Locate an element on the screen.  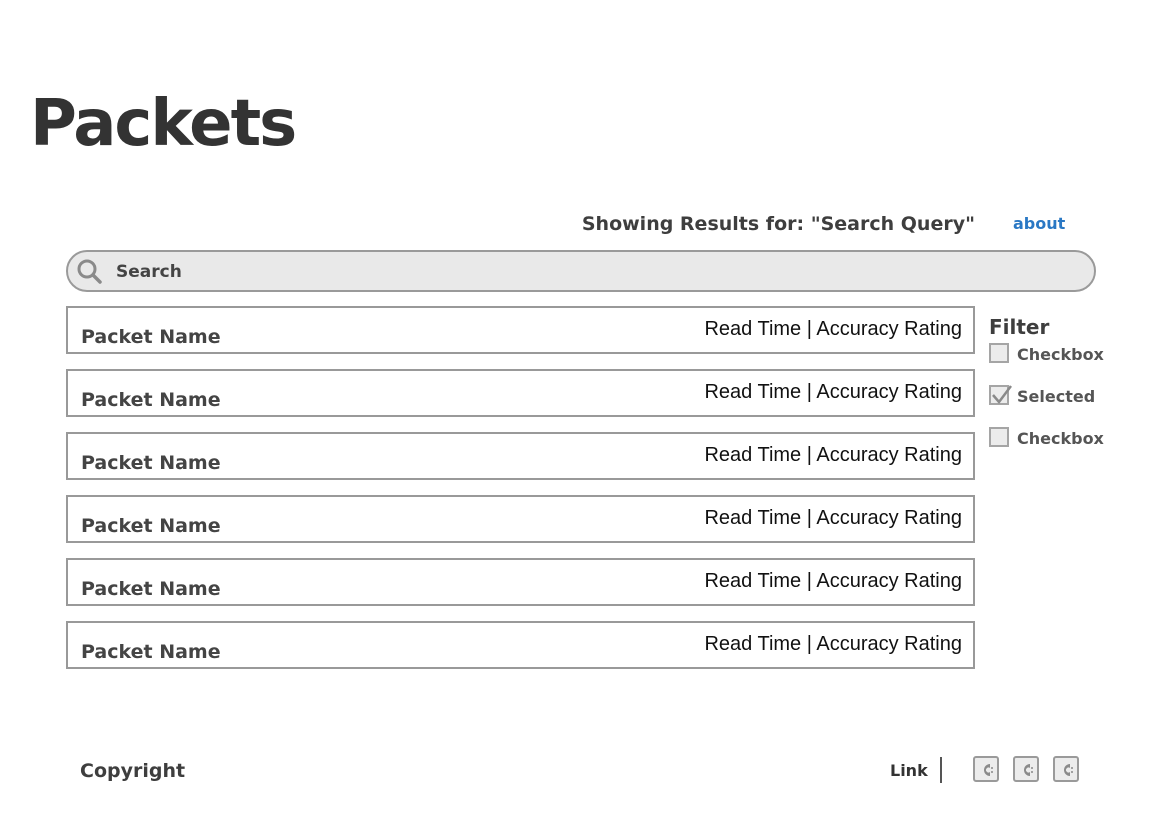
filter-title: Filter is located at coordinates (1019, 327).